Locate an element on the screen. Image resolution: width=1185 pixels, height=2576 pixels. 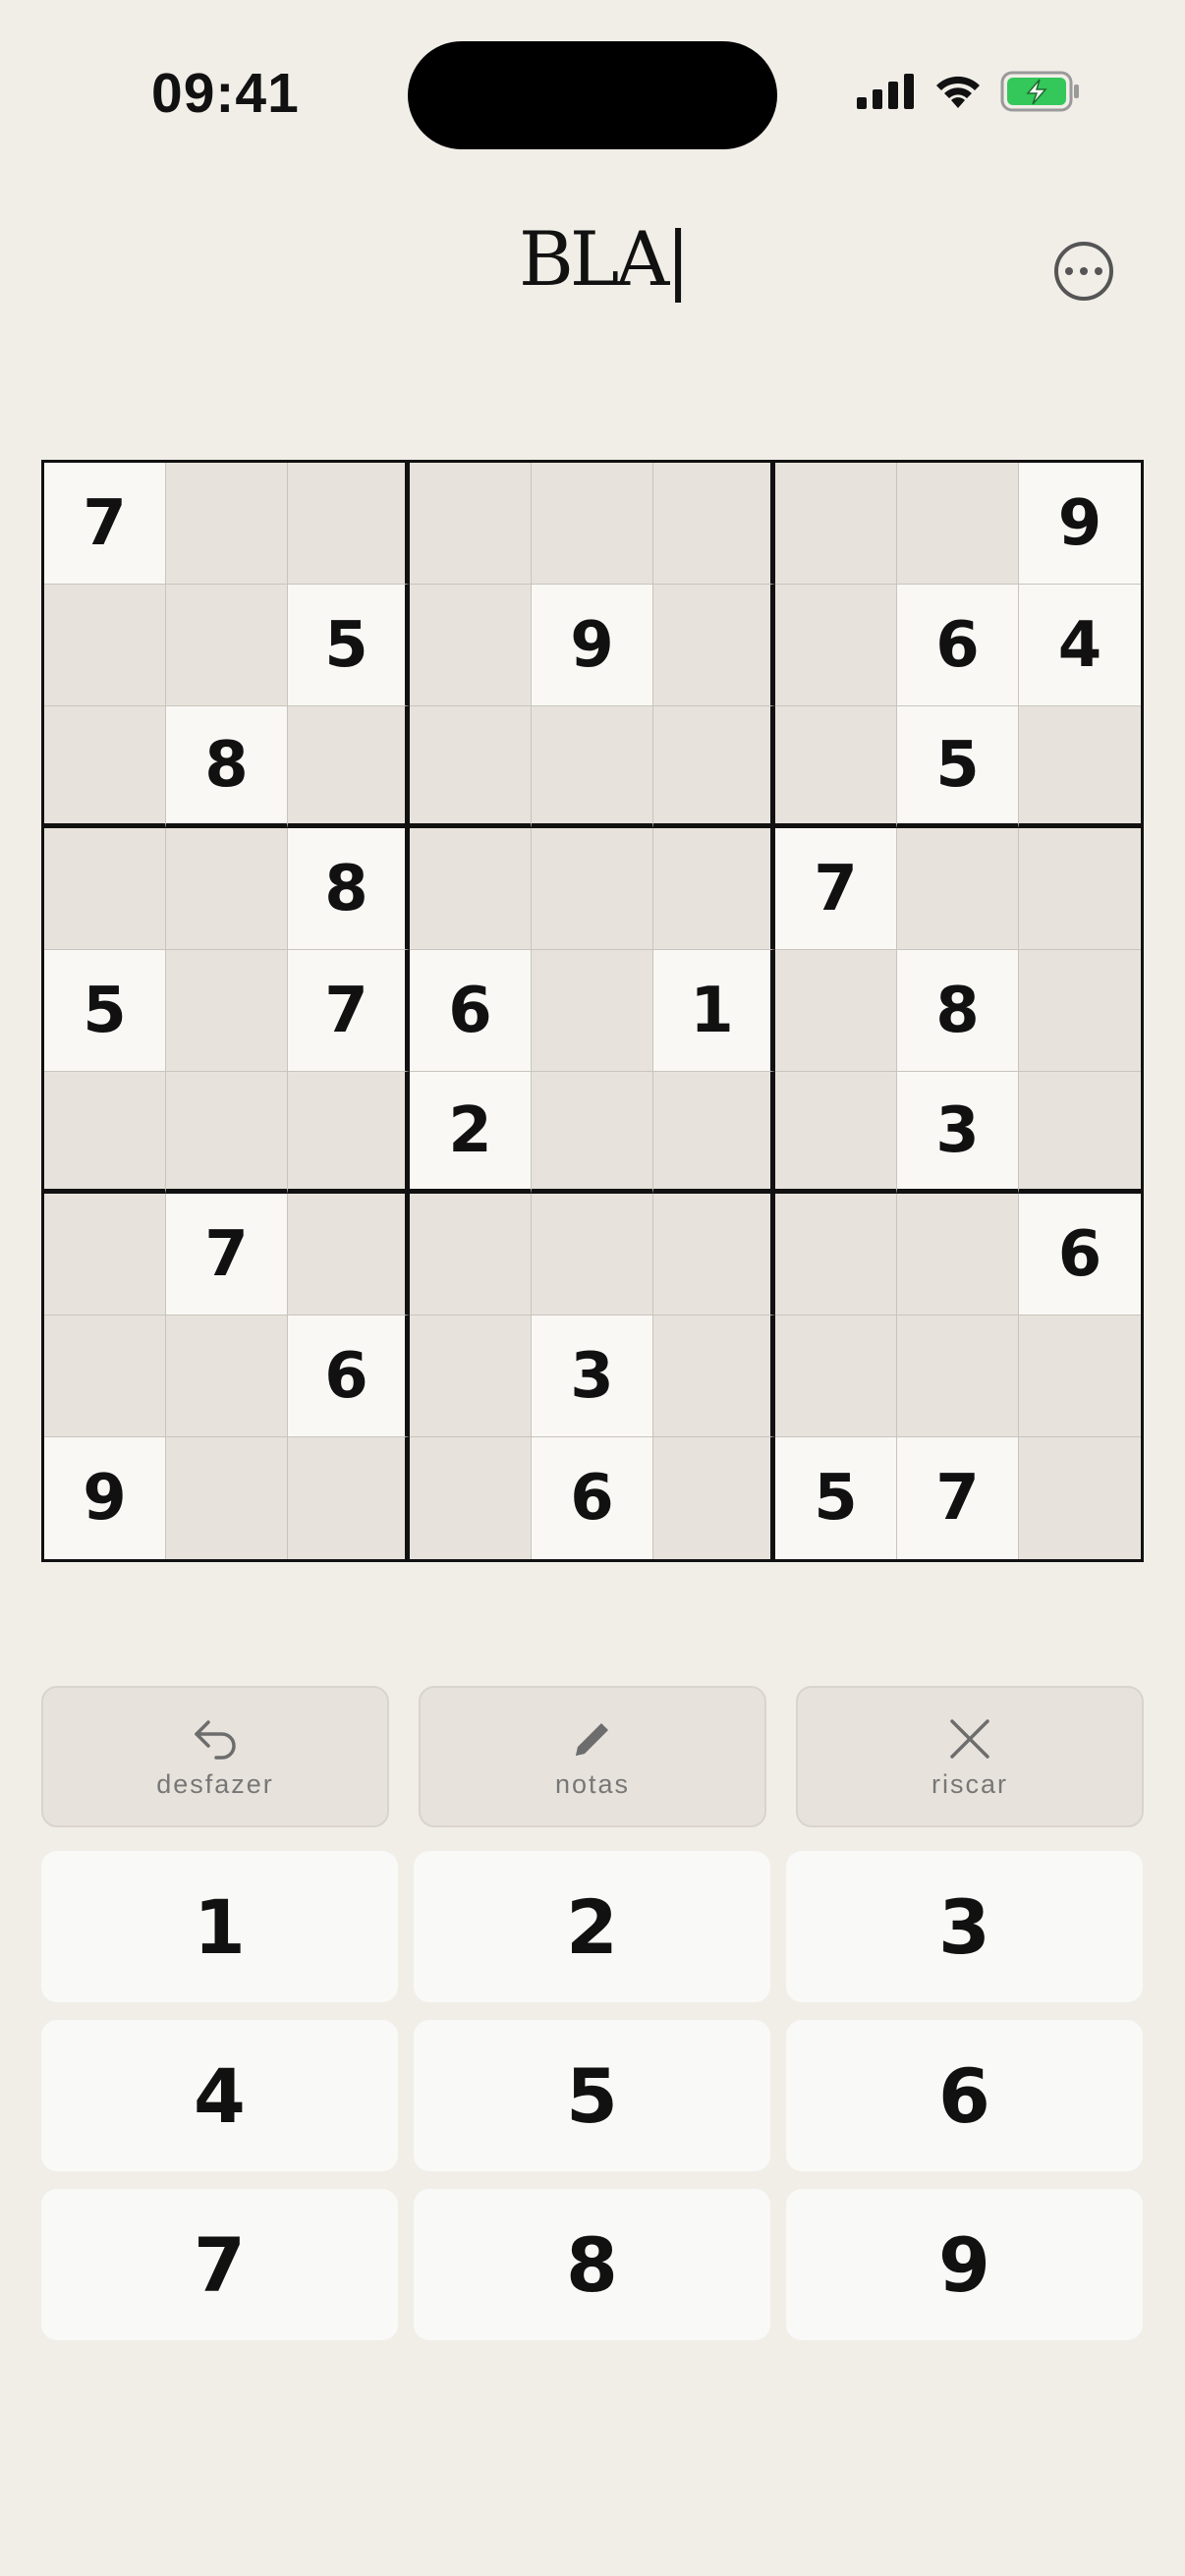
erase-label: riscar is located at coordinates (970, 1783).